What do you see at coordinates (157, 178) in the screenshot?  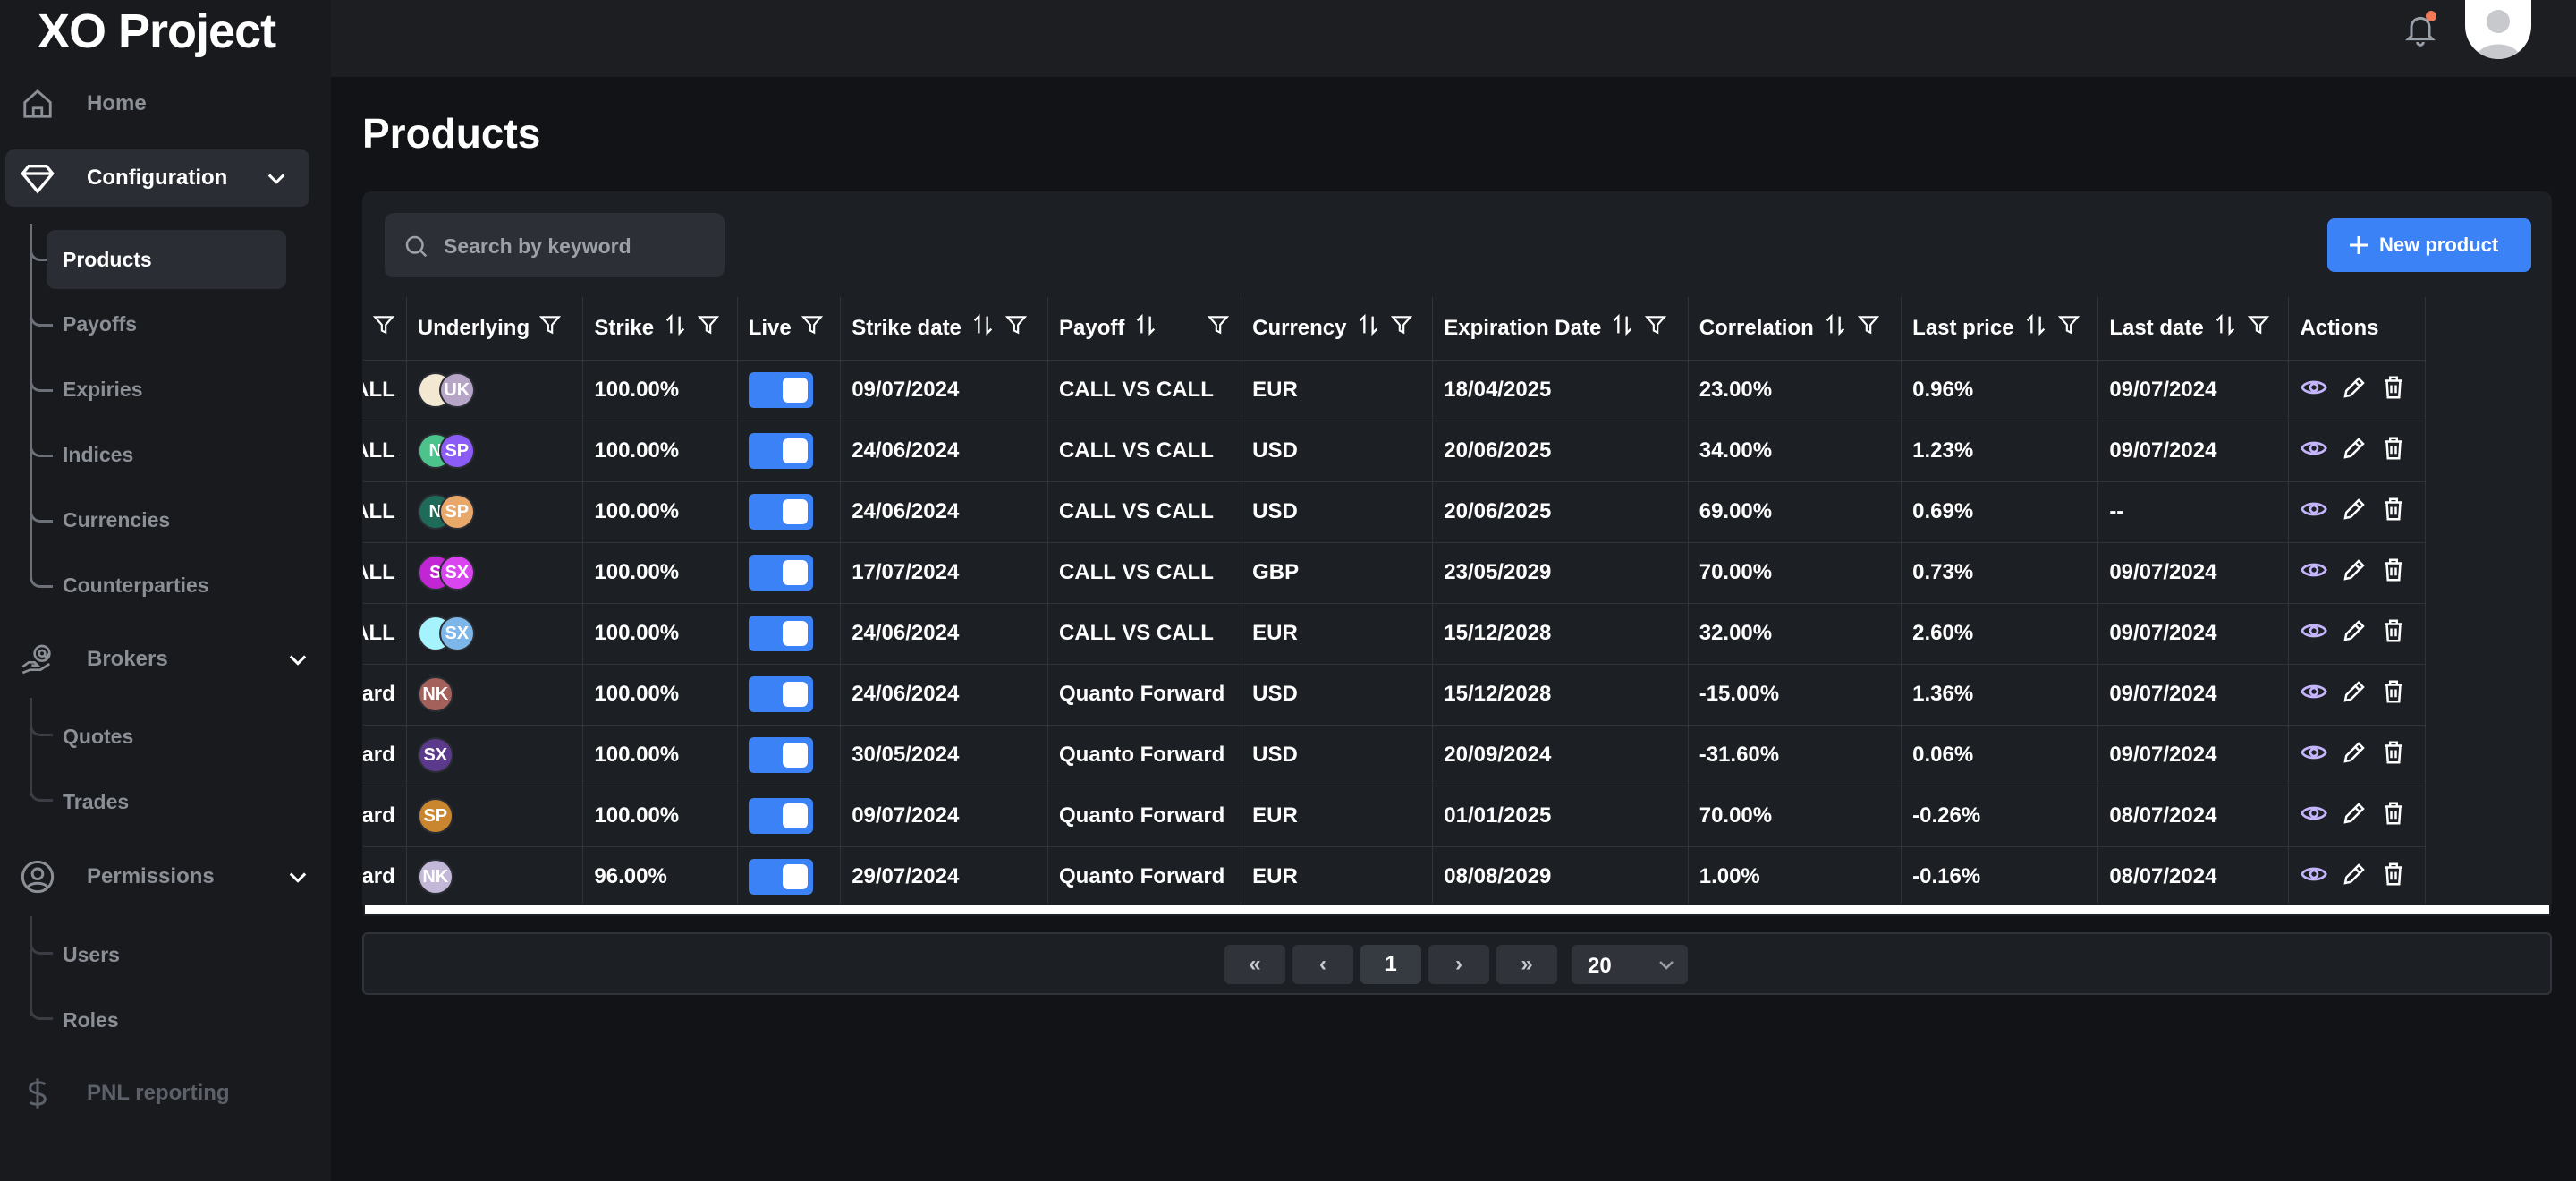 I see `sidebar-item-configuration: Configuration` at bounding box center [157, 178].